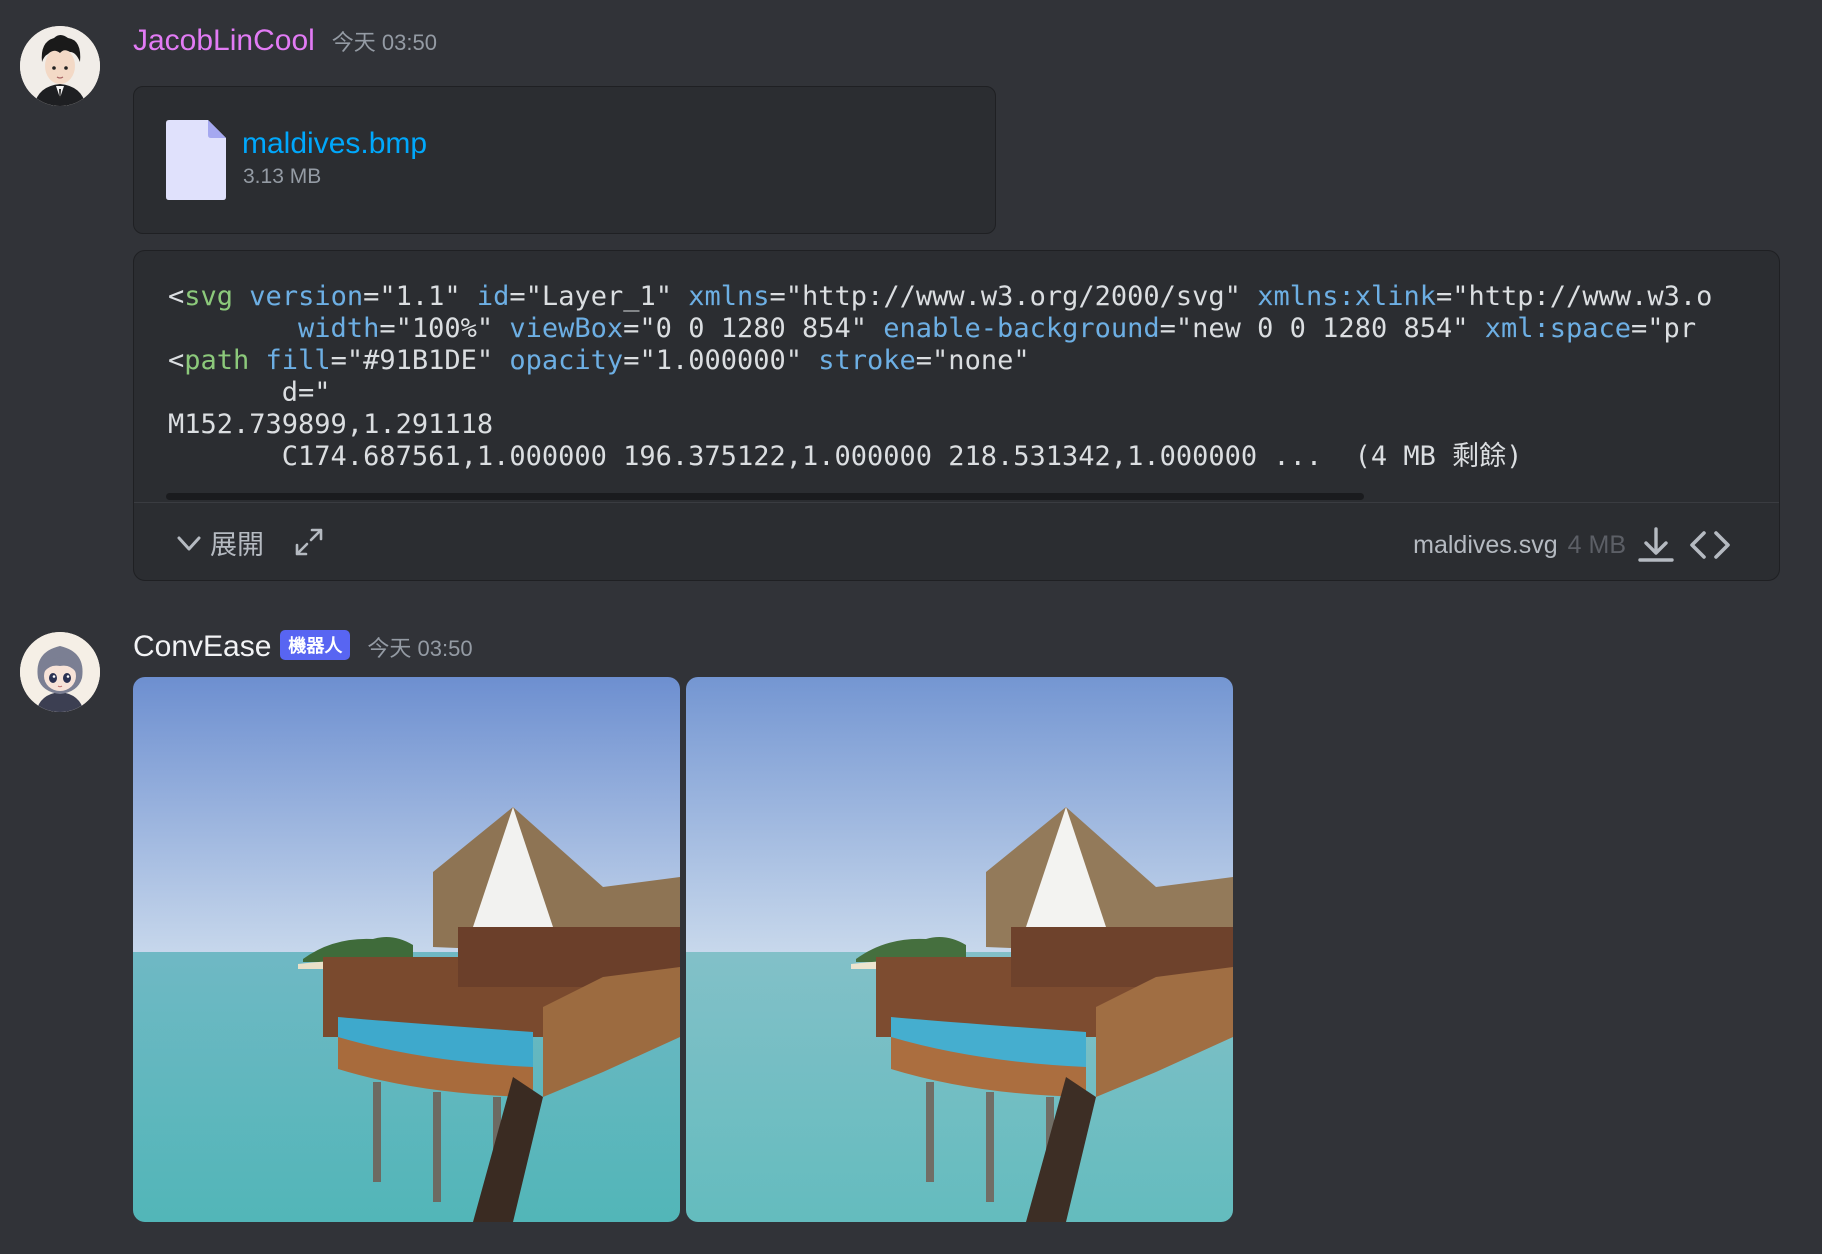 The width and height of the screenshot is (1822, 1254). What do you see at coordinates (1485, 544) in the screenshot?
I see `svg-file-name: maldives.svg` at bounding box center [1485, 544].